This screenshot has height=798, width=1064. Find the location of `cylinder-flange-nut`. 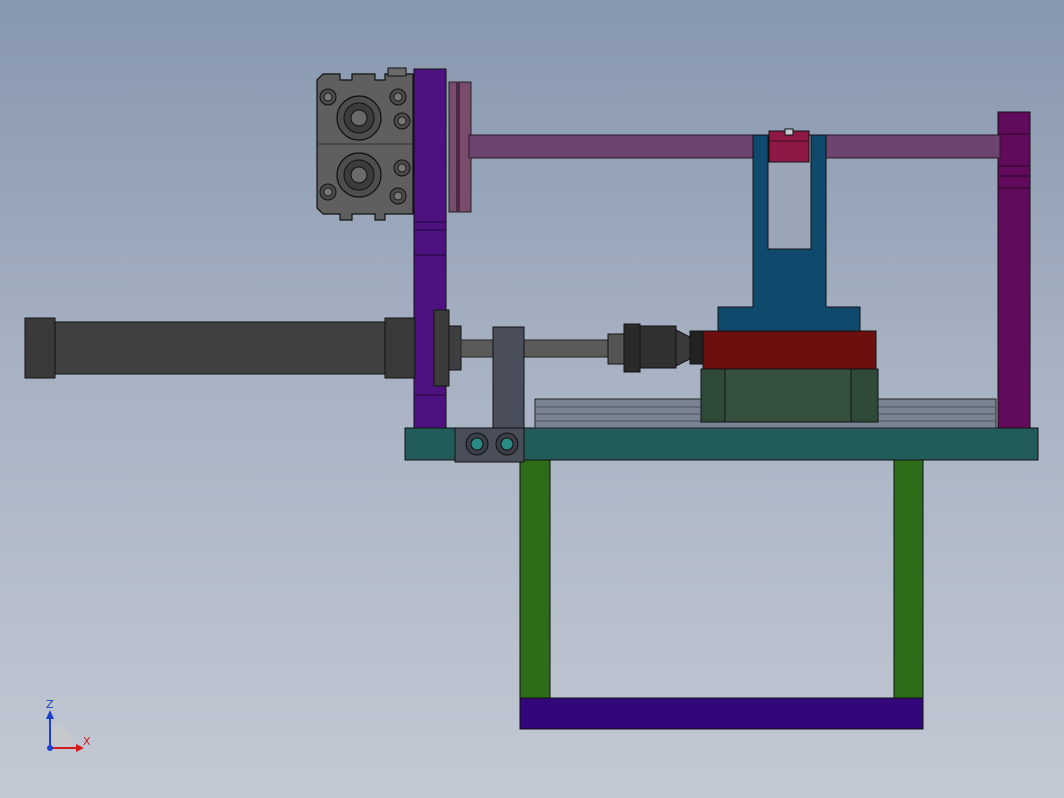

cylinder-flange-nut is located at coordinates (447, 348).